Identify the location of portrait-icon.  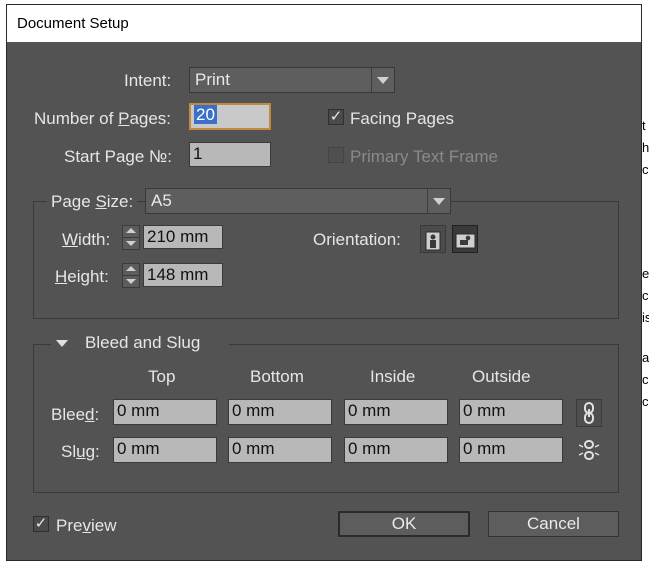
(433, 241).